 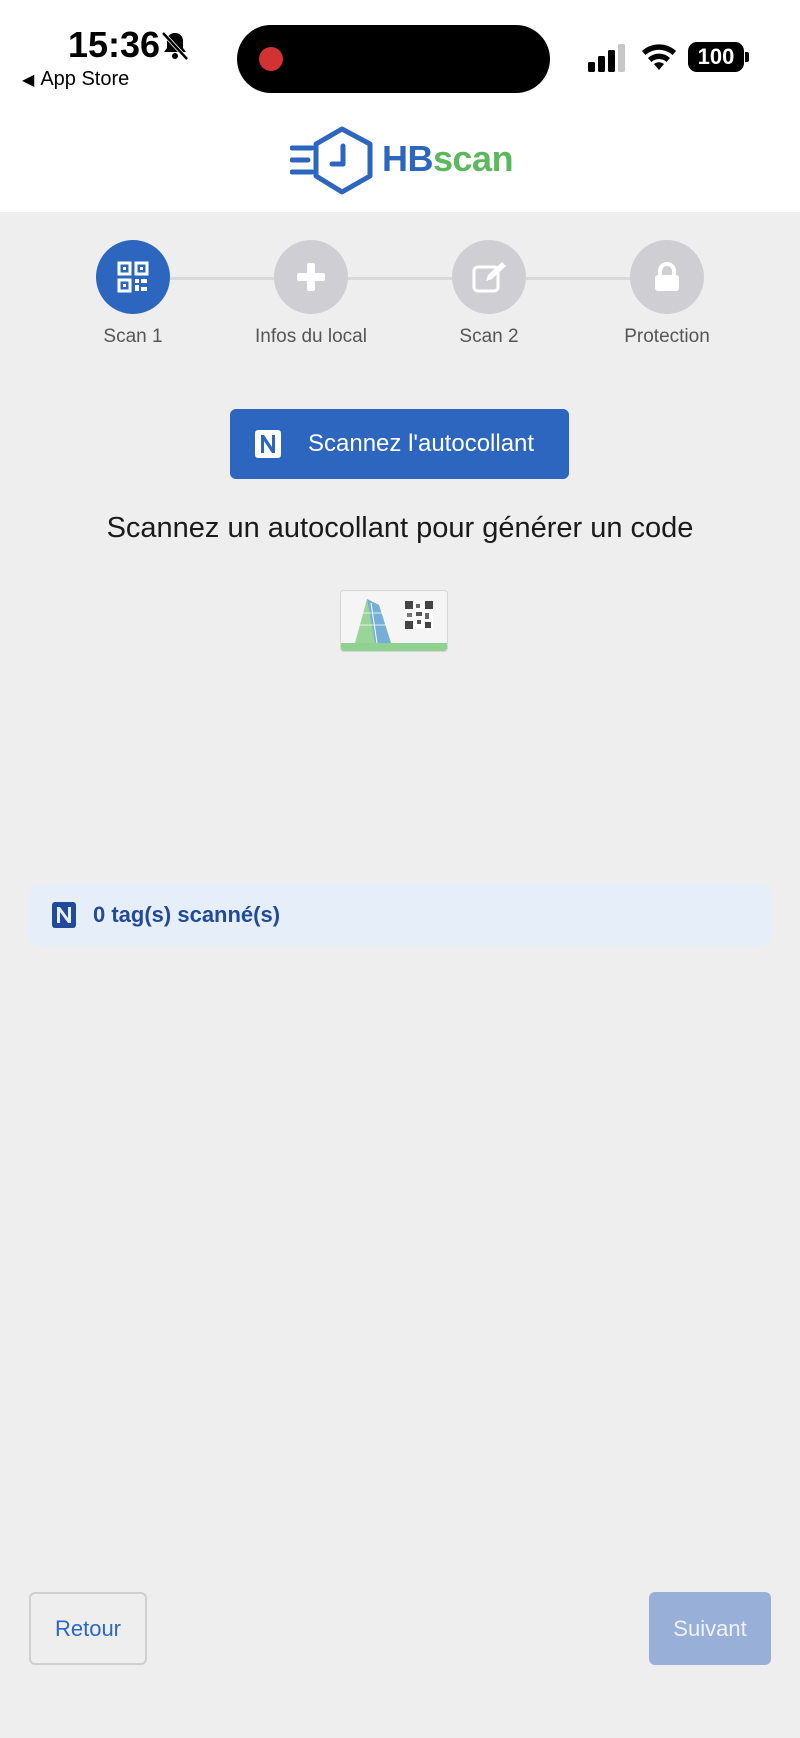 What do you see at coordinates (710, 1628) in the screenshot?
I see `next-button: Suivant` at bounding box center [710, 1628].